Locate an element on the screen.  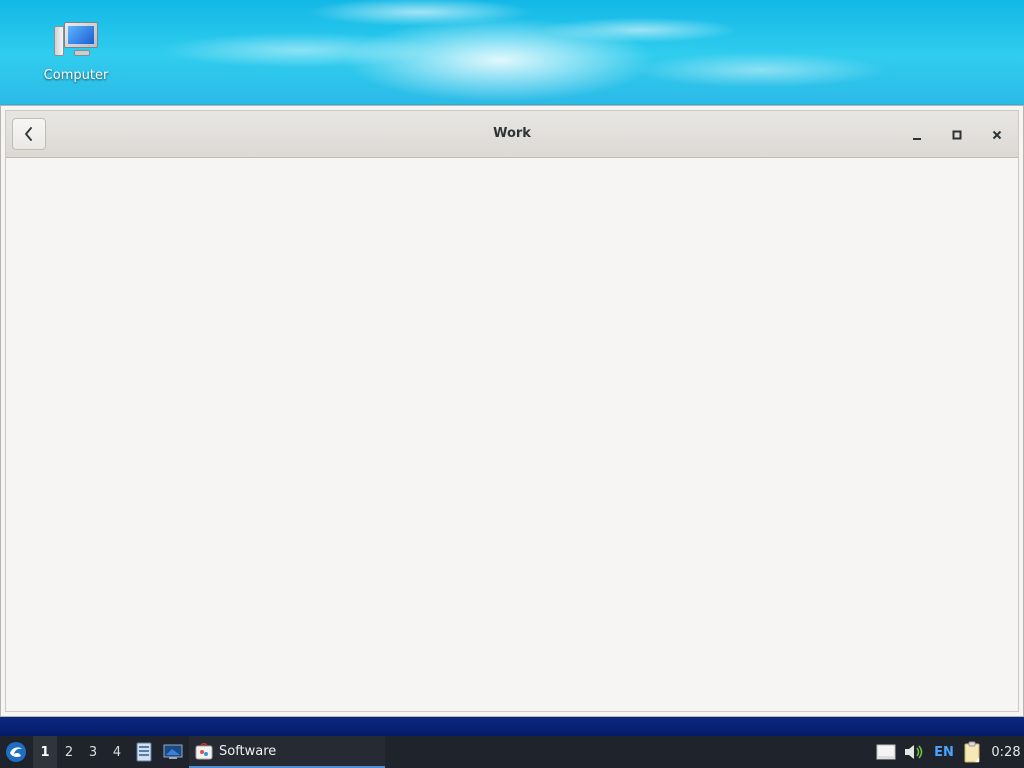
clipboard-icon is located at coordinates (972, 752).